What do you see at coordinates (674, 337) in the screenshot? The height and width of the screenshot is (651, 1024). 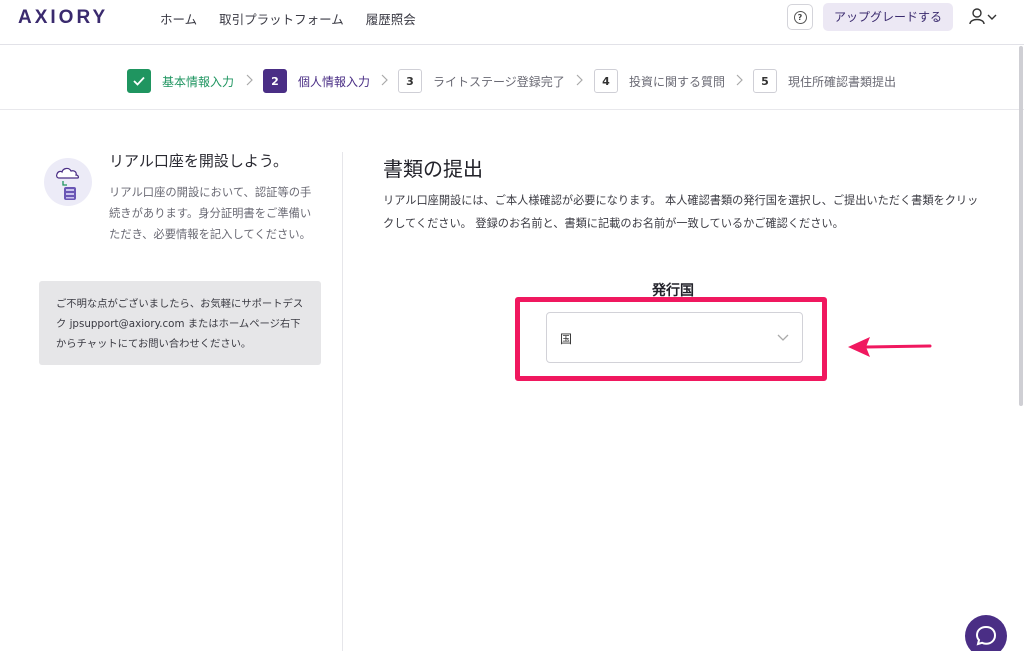 I see `issuing-country-select: 国` at bounding box center [674, 337].